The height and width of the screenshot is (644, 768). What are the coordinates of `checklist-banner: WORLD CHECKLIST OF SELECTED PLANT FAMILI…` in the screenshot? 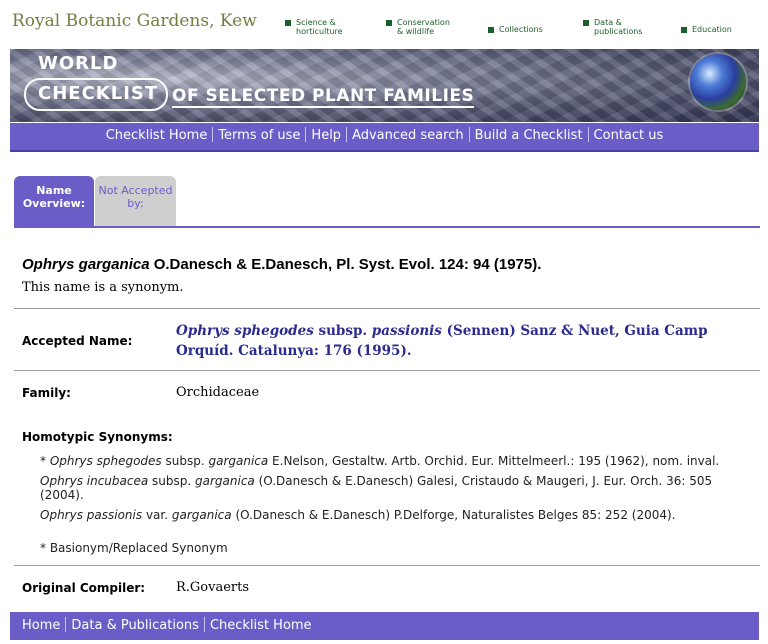 It's located at (384, 85).